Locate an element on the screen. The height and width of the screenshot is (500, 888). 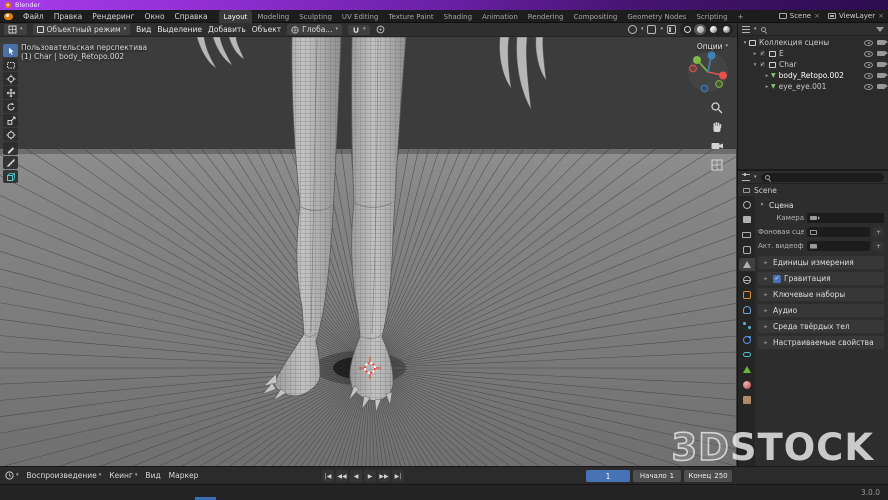
menu-object: Объект is located at coordinates (266, 29).